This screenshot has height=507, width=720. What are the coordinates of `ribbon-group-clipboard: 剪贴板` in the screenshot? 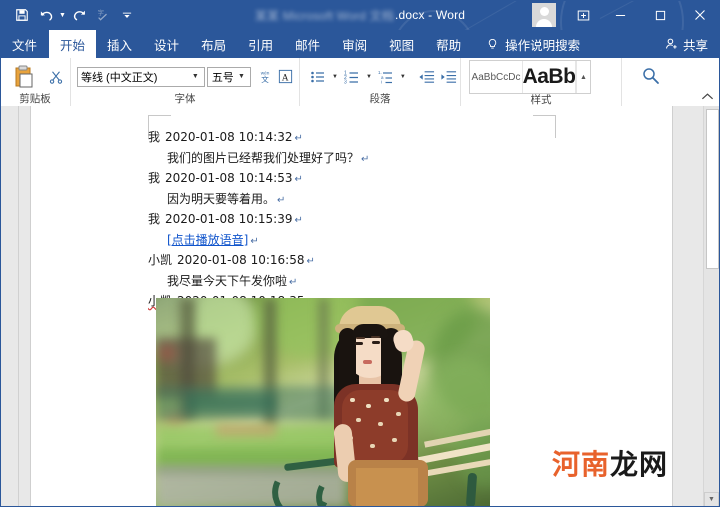 It's located at (35, 82).